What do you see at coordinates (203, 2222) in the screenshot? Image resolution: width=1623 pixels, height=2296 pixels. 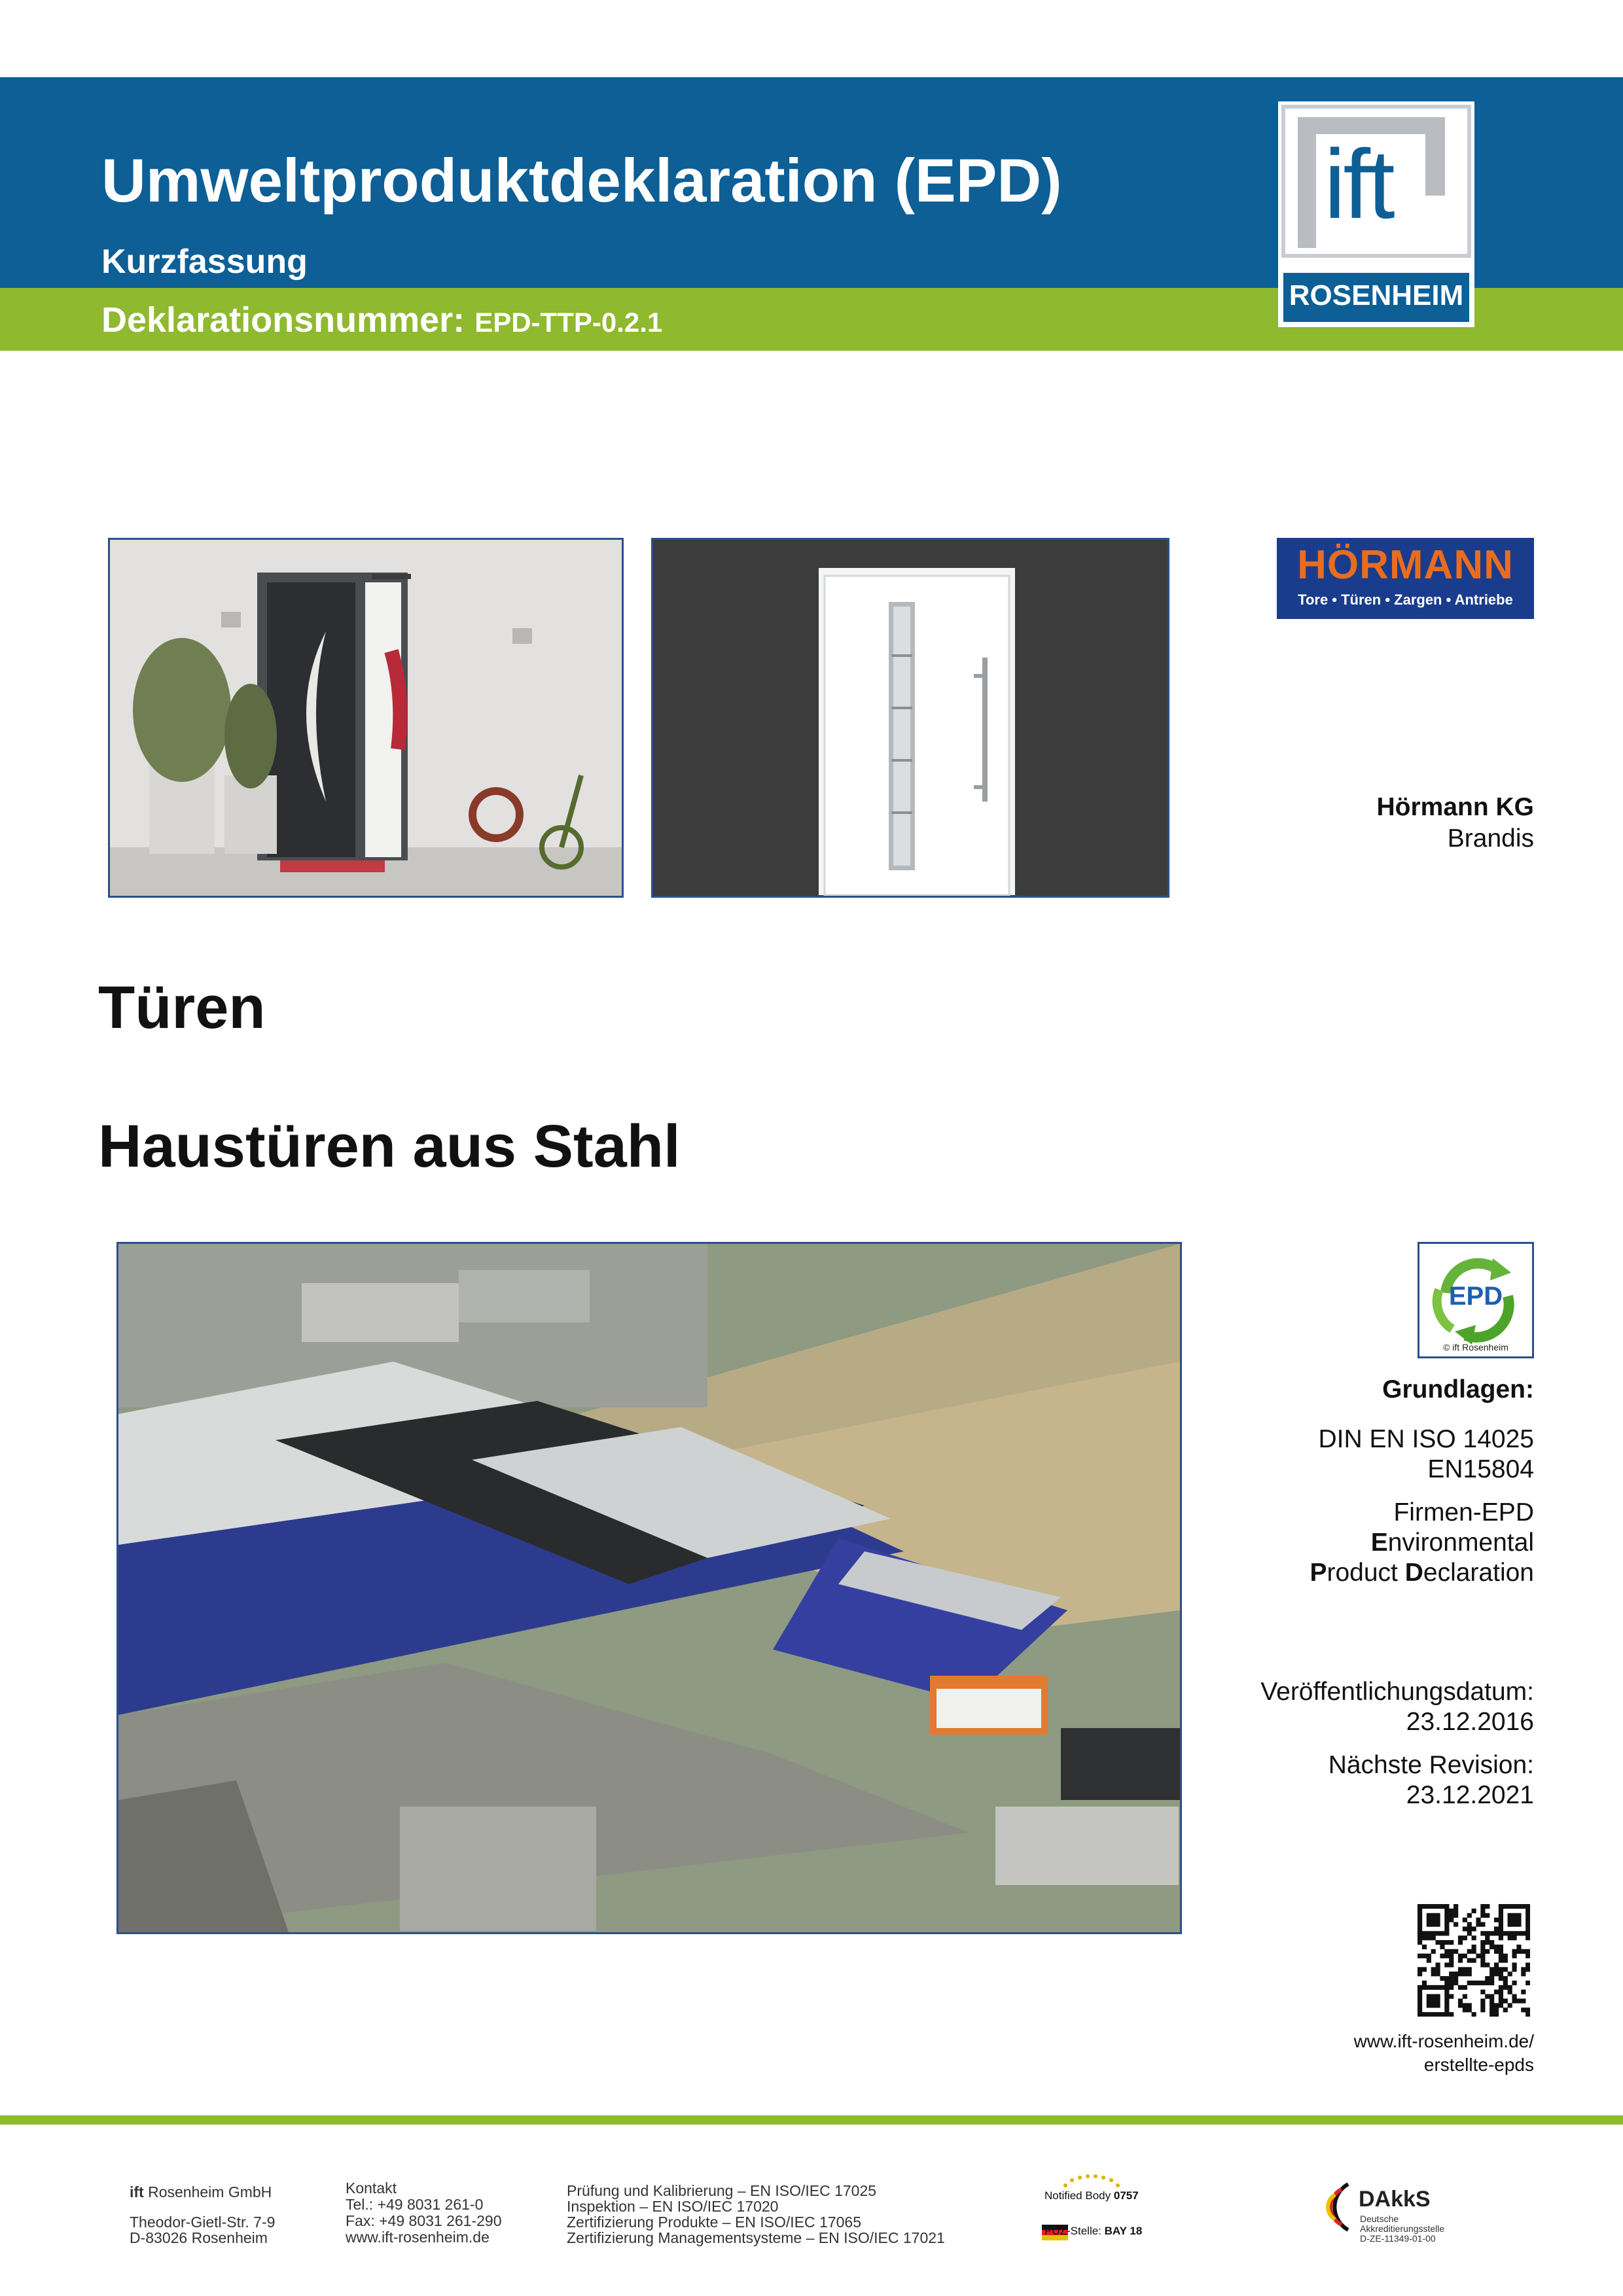 I see `footer-street: Theodor-Gietl-Str. 7-9` at bounding box center [203, 2222].